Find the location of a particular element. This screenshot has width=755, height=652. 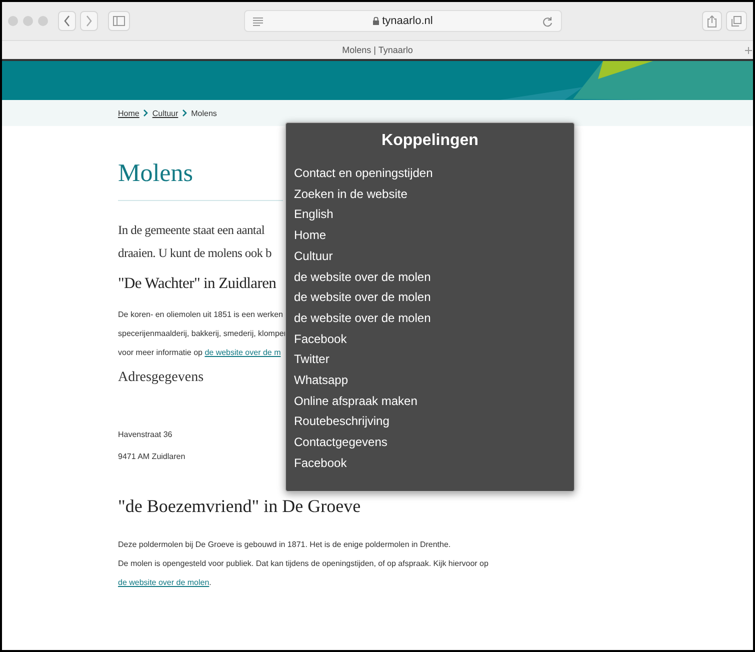

share-icon is located at coordinates (712, 21).